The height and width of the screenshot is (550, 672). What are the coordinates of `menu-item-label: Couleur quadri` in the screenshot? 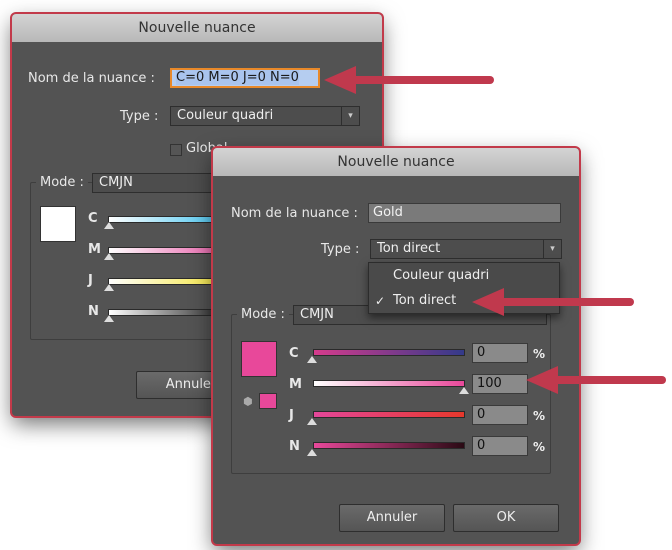 It's located at (441, 275).